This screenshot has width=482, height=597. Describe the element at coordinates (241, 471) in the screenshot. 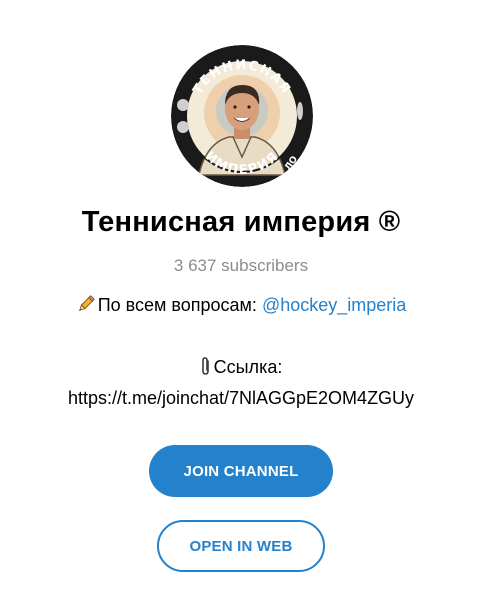

I see `join-channel-button: JOIN CHANNEL` at that location.